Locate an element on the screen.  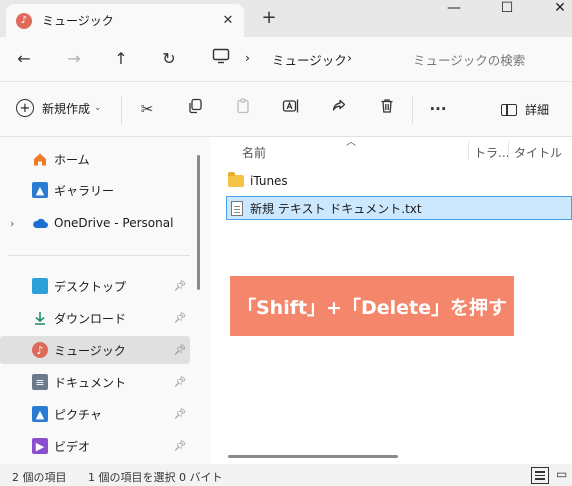
sidebar-item-label: ホーム is located at coordinates (72, 159).